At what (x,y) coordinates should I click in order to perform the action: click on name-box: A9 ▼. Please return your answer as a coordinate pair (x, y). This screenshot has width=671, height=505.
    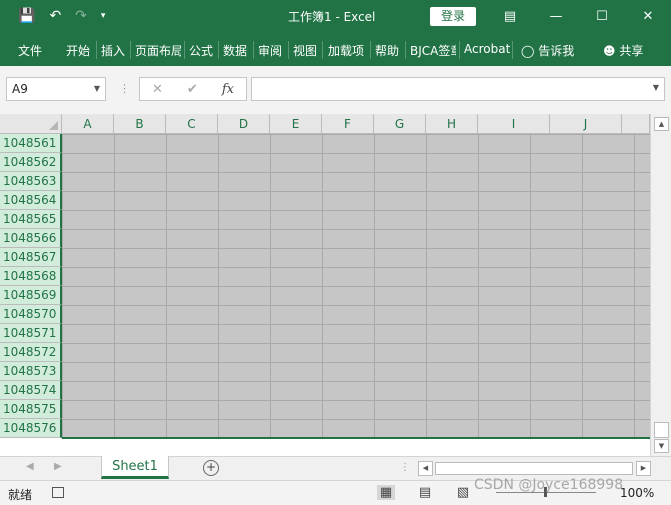
    Looking at the image, I should click on (56, 89).